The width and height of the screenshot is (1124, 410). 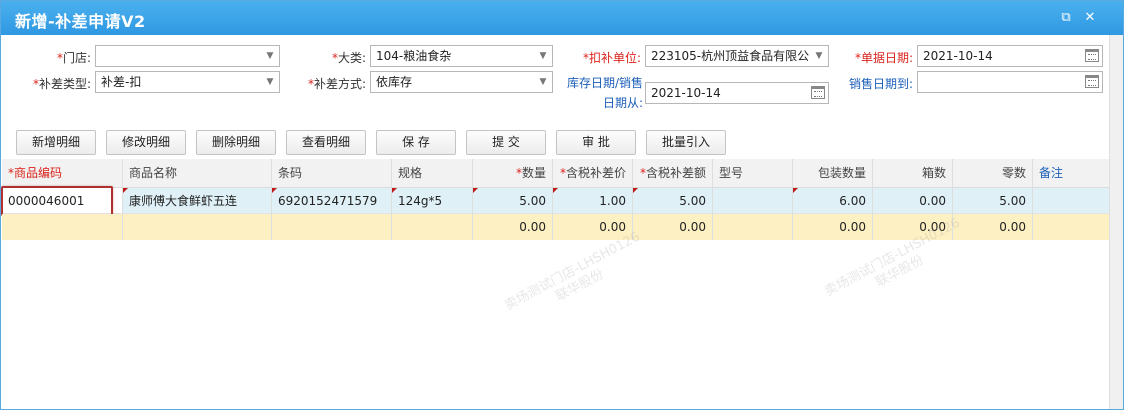 What do you see at coordinates (332, 227) in the screenshot?
I see `total-cell-barcode` at bounding box center [332, 227].